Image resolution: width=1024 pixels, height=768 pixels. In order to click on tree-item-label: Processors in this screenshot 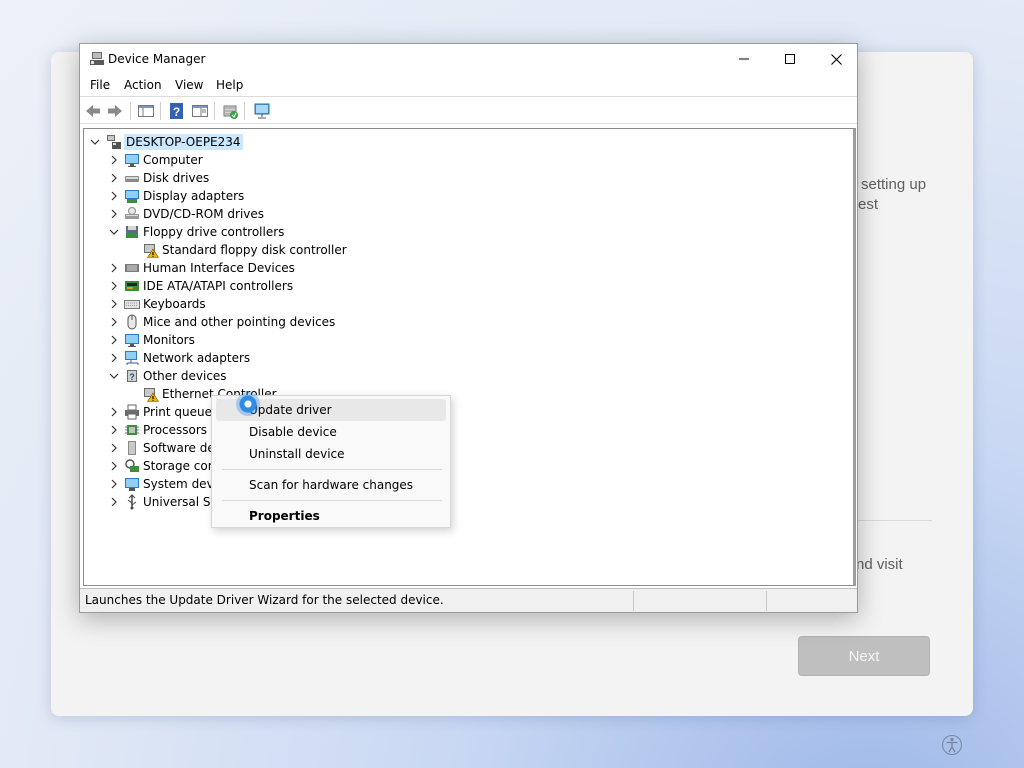, I will do `click(175, 430)`.